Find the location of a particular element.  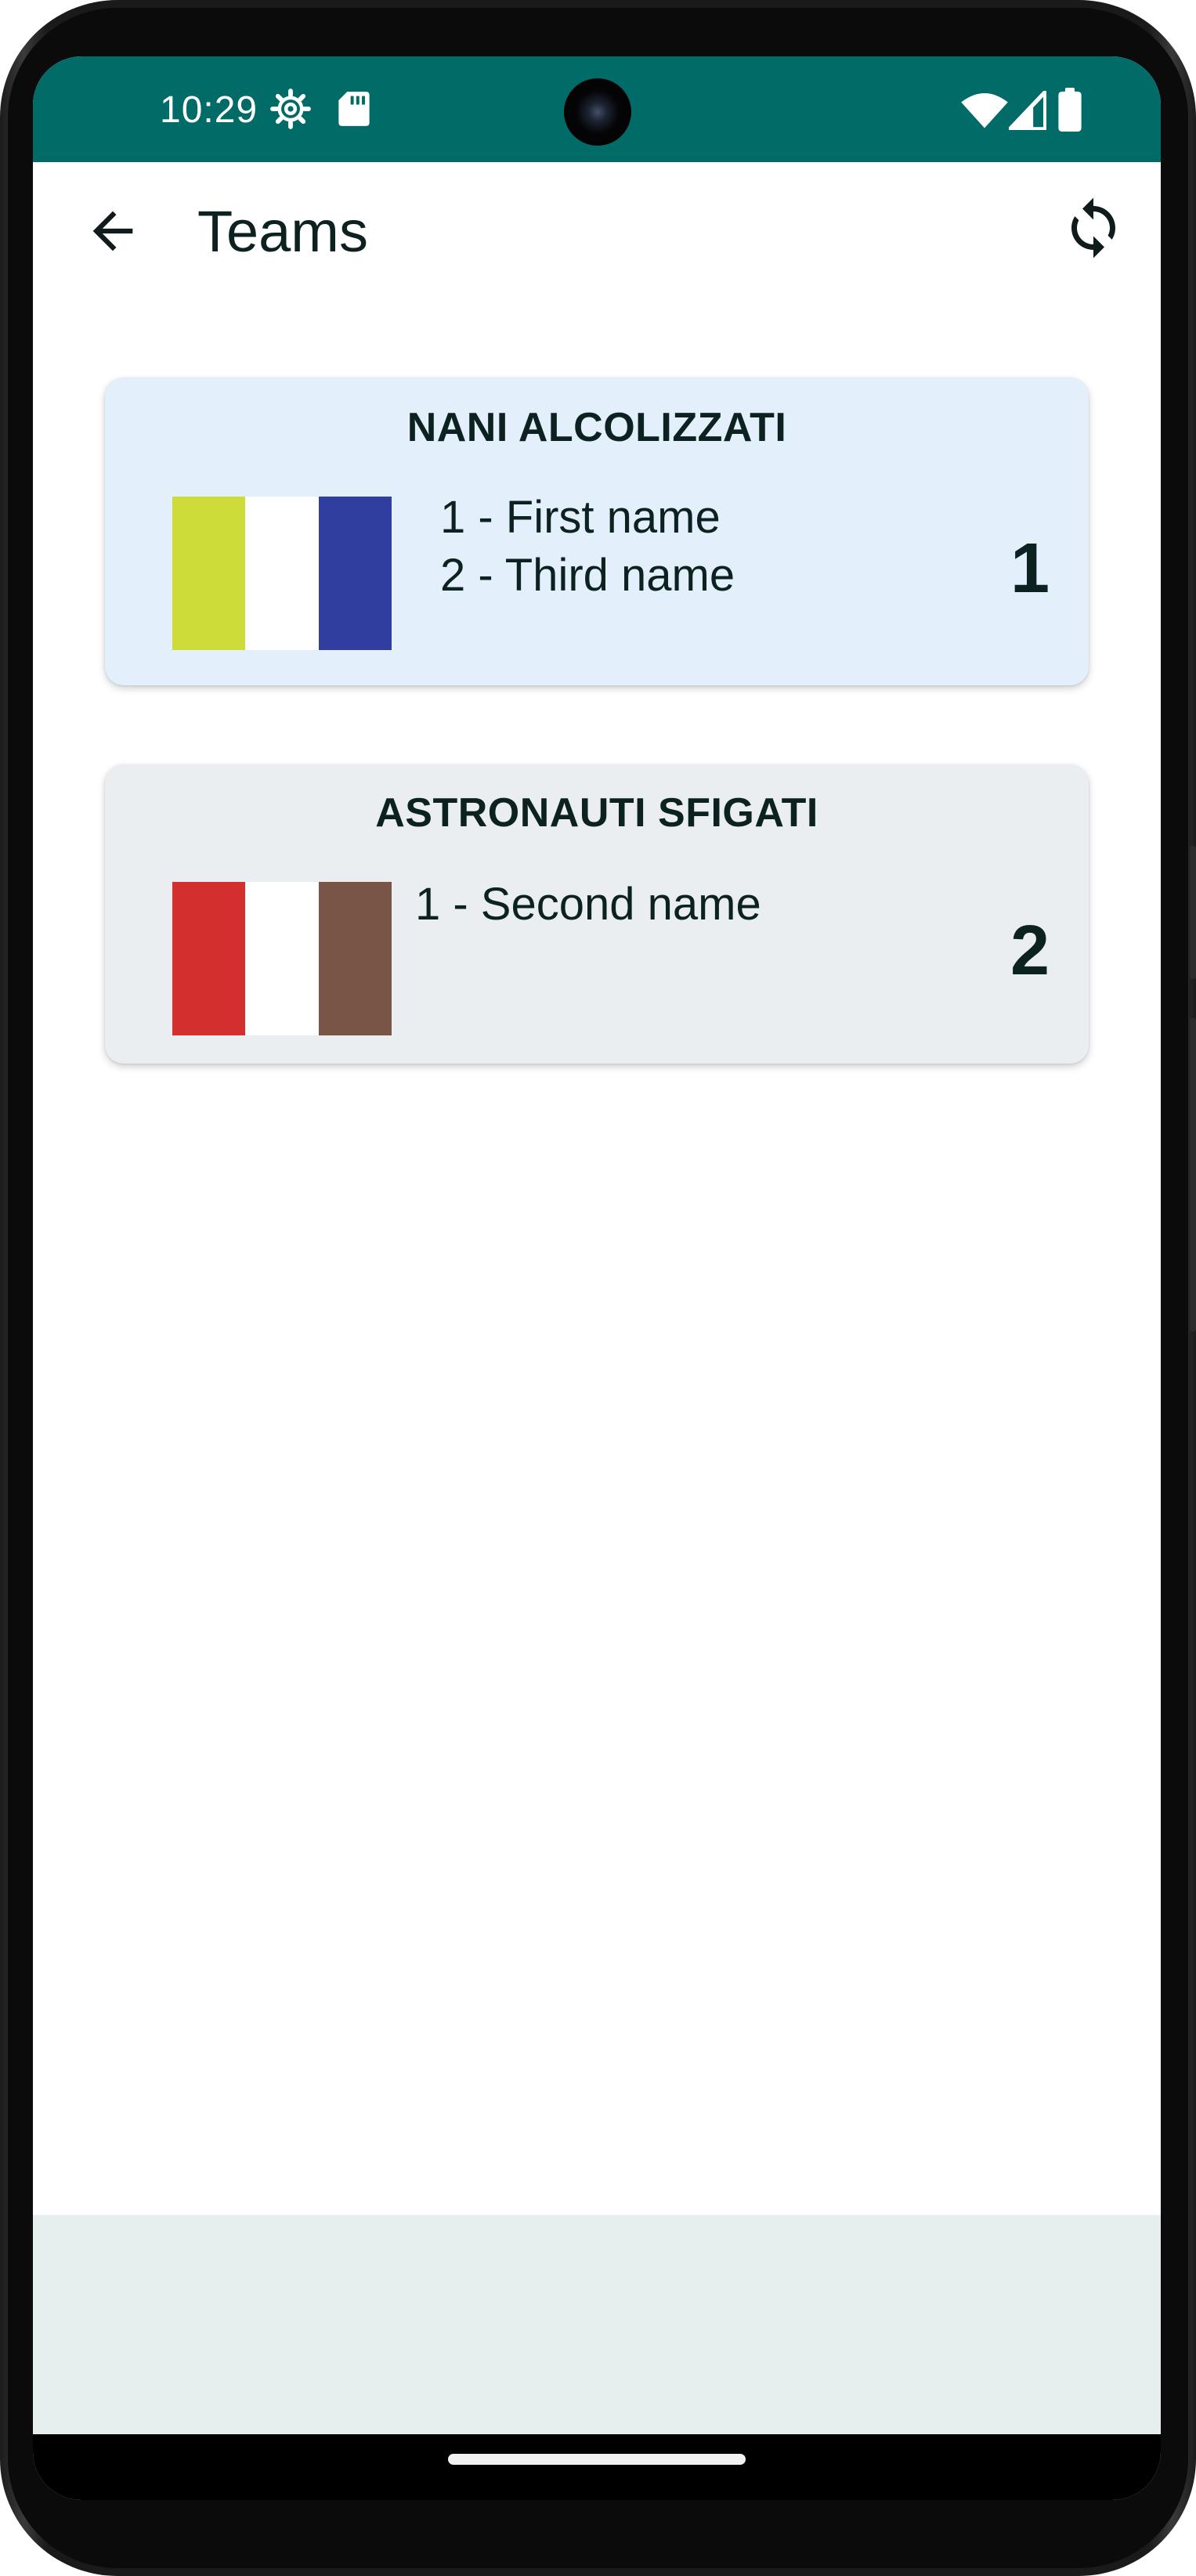

front-camera is located at coordinates (597, 112).